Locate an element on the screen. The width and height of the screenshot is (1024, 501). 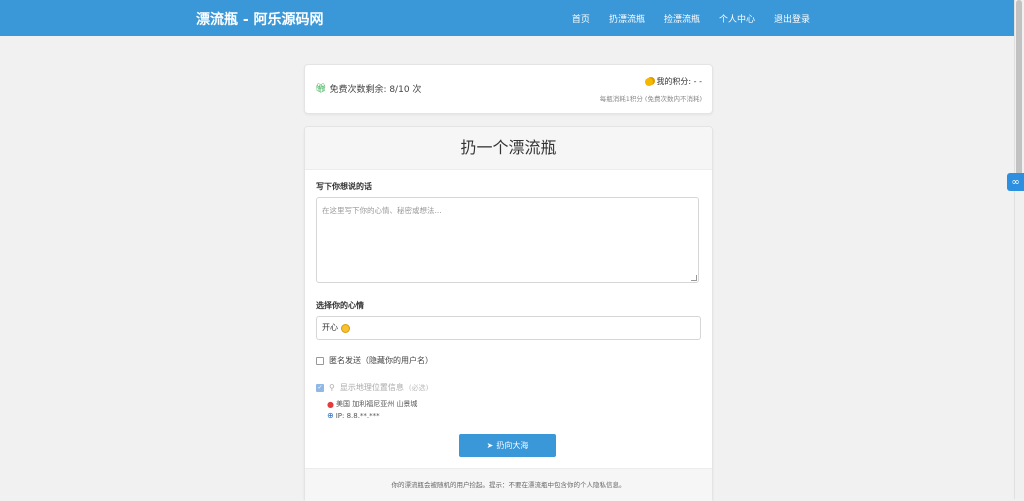
location-pin-icon: ⚲ is located at coordinates (332, 387).